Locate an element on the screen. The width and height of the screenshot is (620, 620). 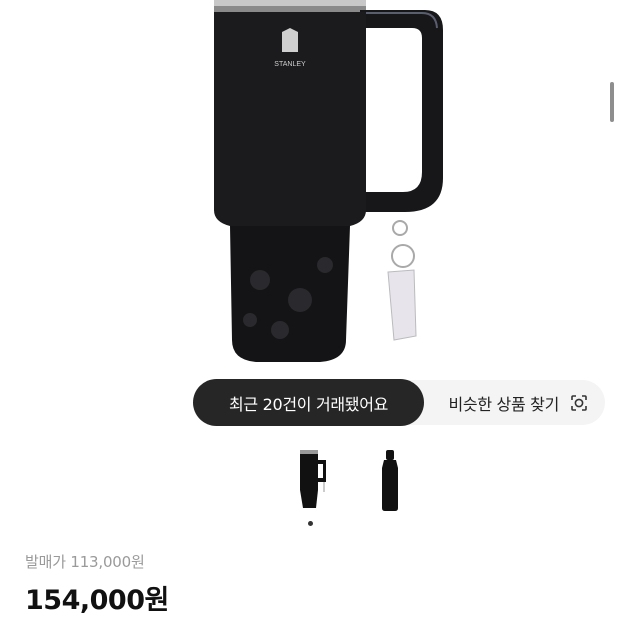
svg-text: STANLEY is located at coordinates (290, 64).